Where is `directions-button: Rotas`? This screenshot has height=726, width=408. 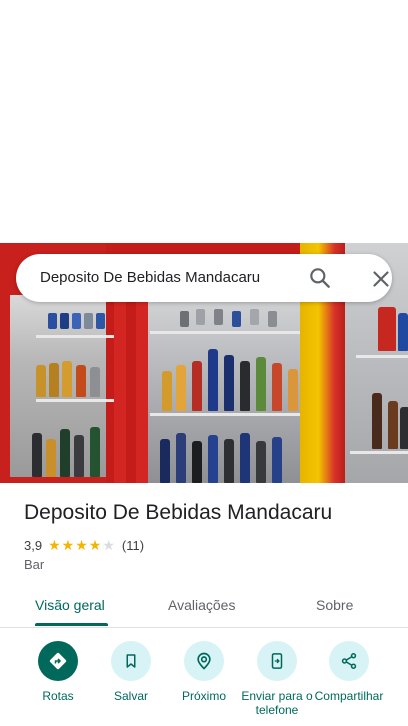 directions-button: Rotas is located at coordinates (58, 672).